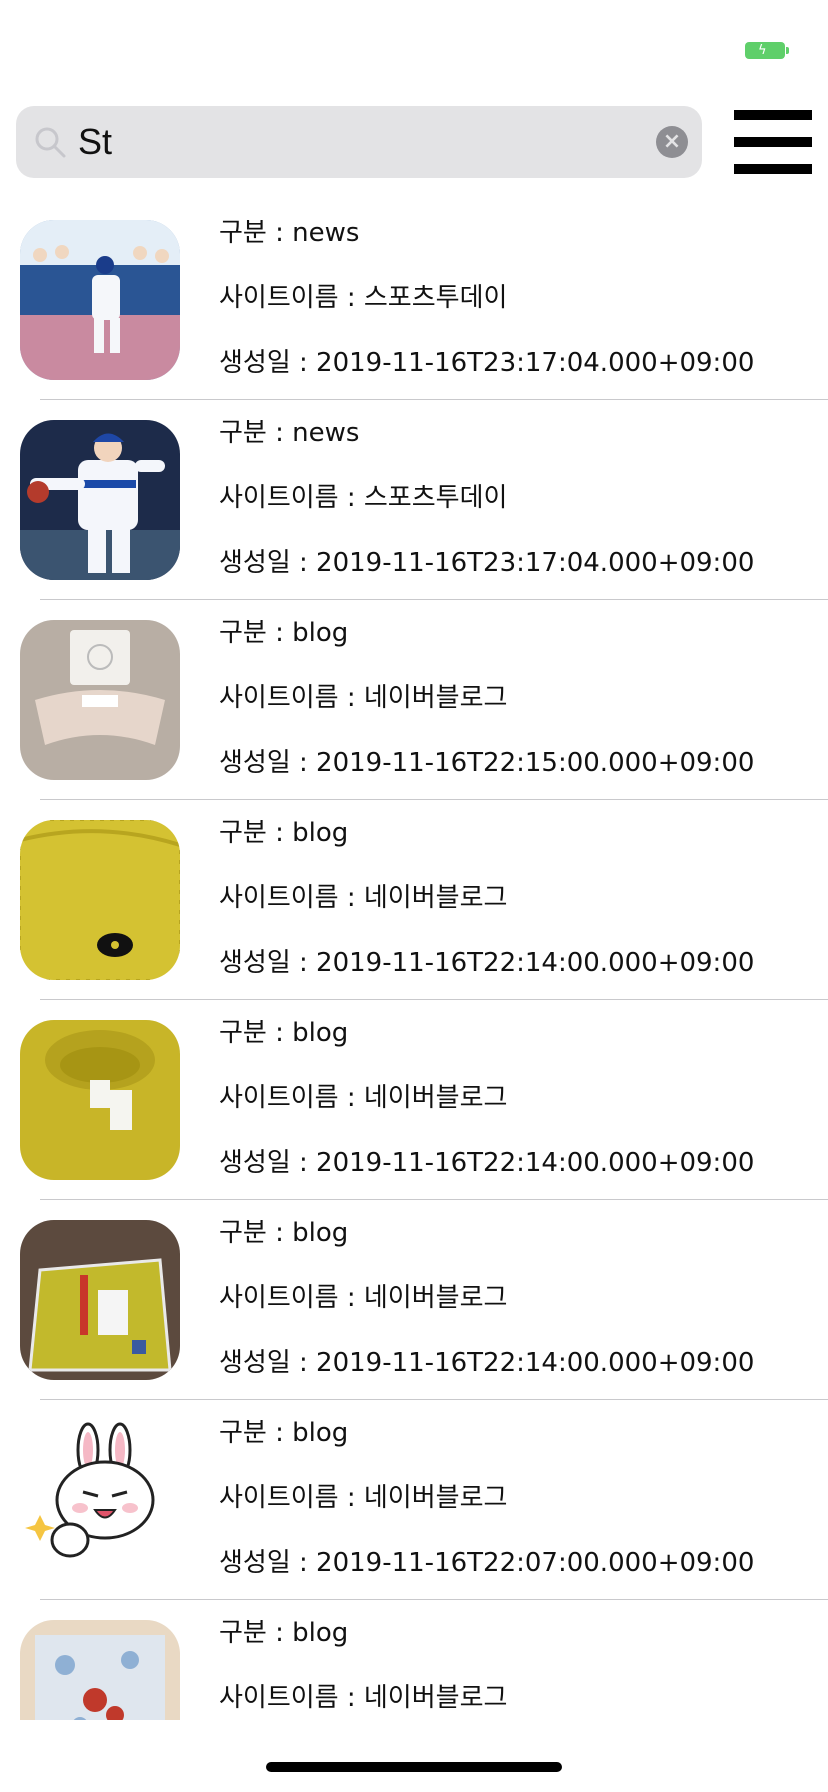 Image resolution: width=828 pixels, height=1792 pixels. I want to click on list-item: 구분 : blog 사이트이름 : 네이버블로그, so click(414, 1660).